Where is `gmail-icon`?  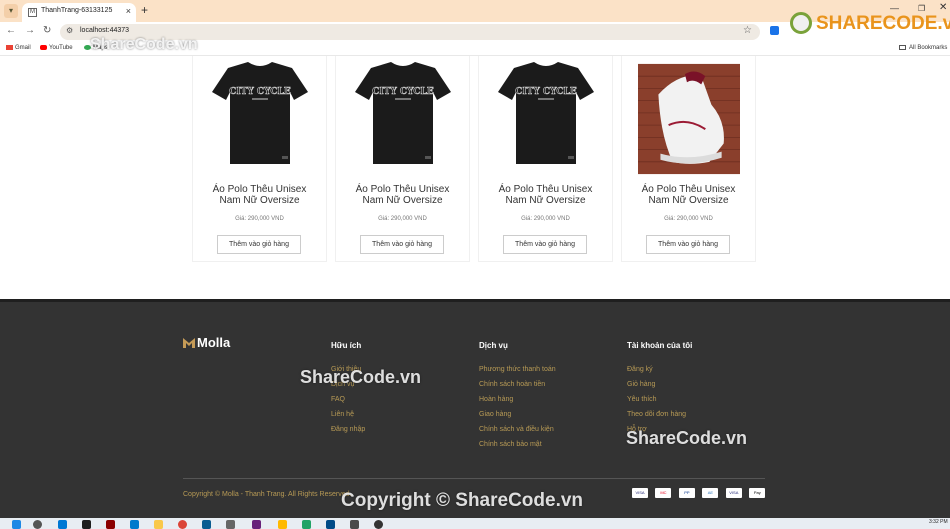
gmail-icon is located at coordinates (9, 47).